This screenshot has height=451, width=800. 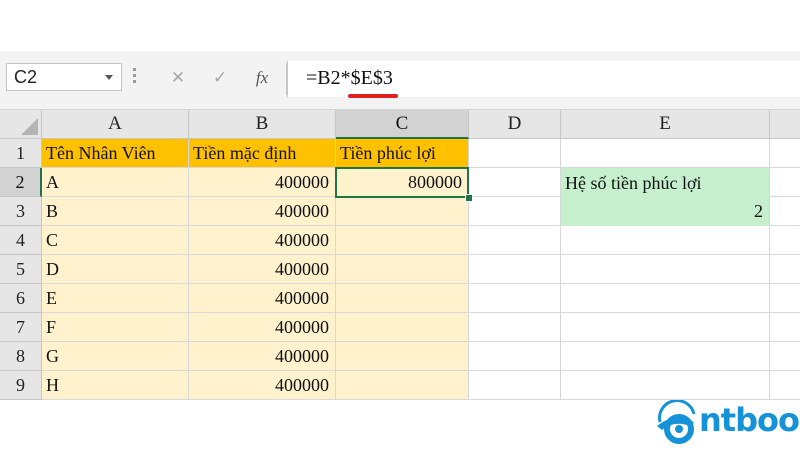 I want to click on enter-icon: ✓, so click(x=220, y=78).